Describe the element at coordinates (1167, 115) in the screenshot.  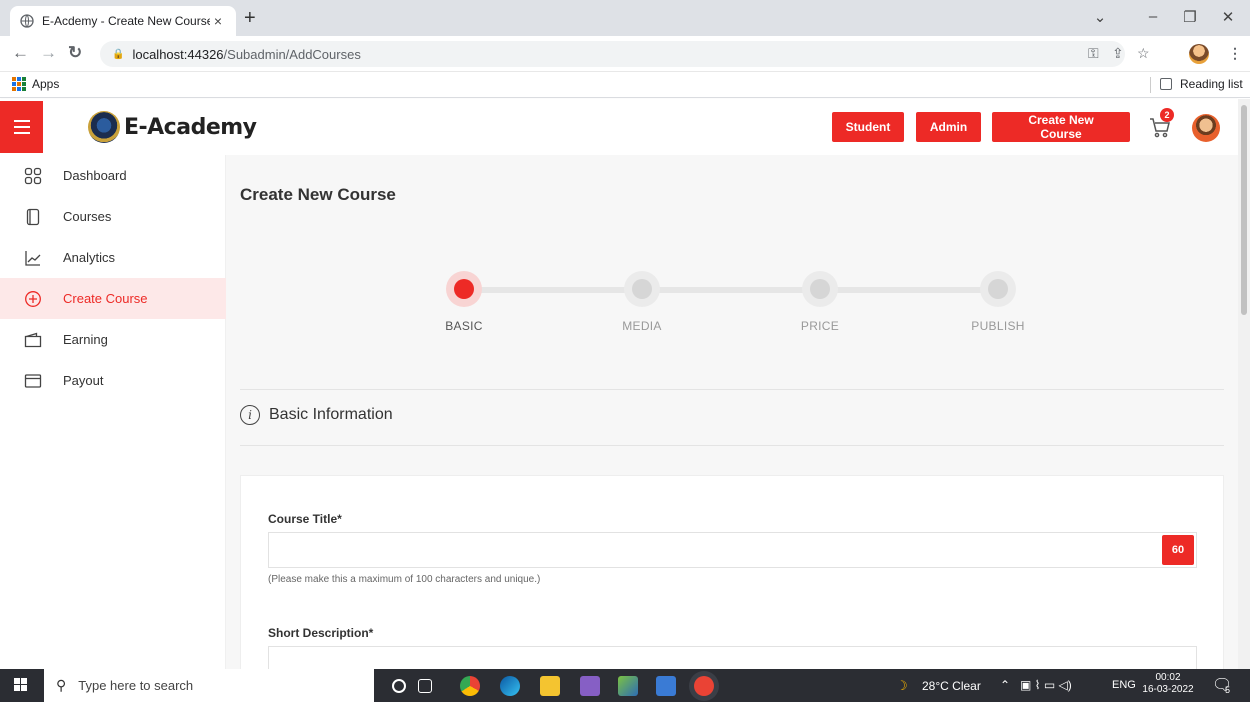
I see `cart-count-badge: 2` at that location.